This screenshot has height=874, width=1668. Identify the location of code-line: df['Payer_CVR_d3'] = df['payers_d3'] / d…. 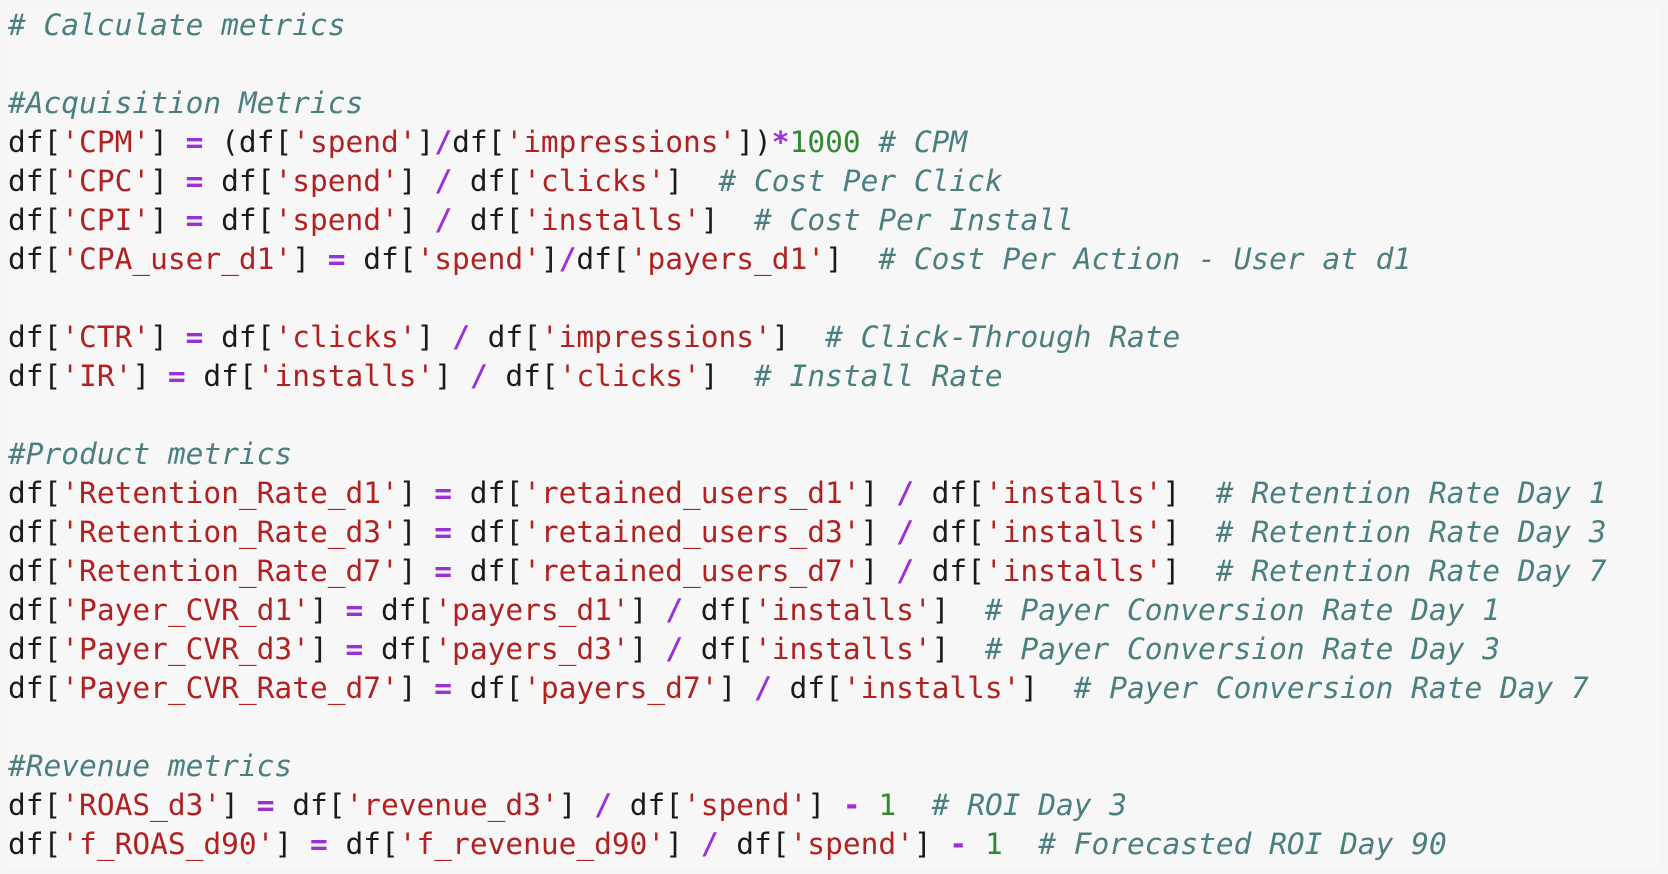
(834, 649).